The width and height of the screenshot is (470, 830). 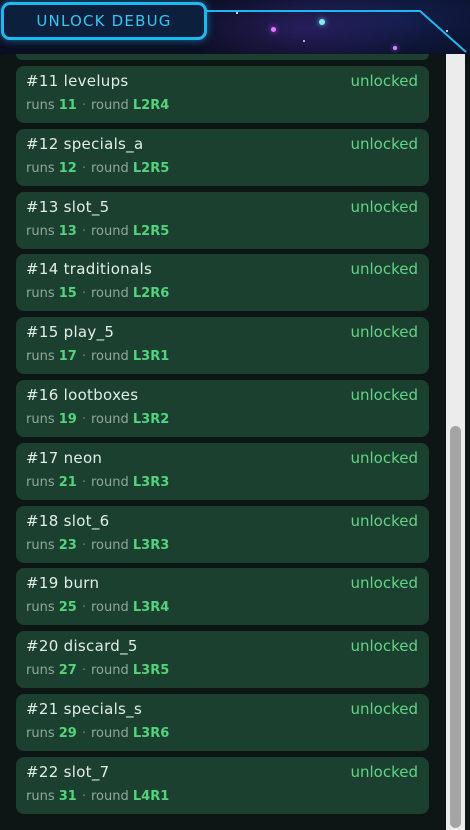 What do you see at coordinates (222, 534) in the screenshot?
I see `unlock-card: #18 slot_6 unlocked runs 23 · round L3R3` at bounding box center [222, 534].